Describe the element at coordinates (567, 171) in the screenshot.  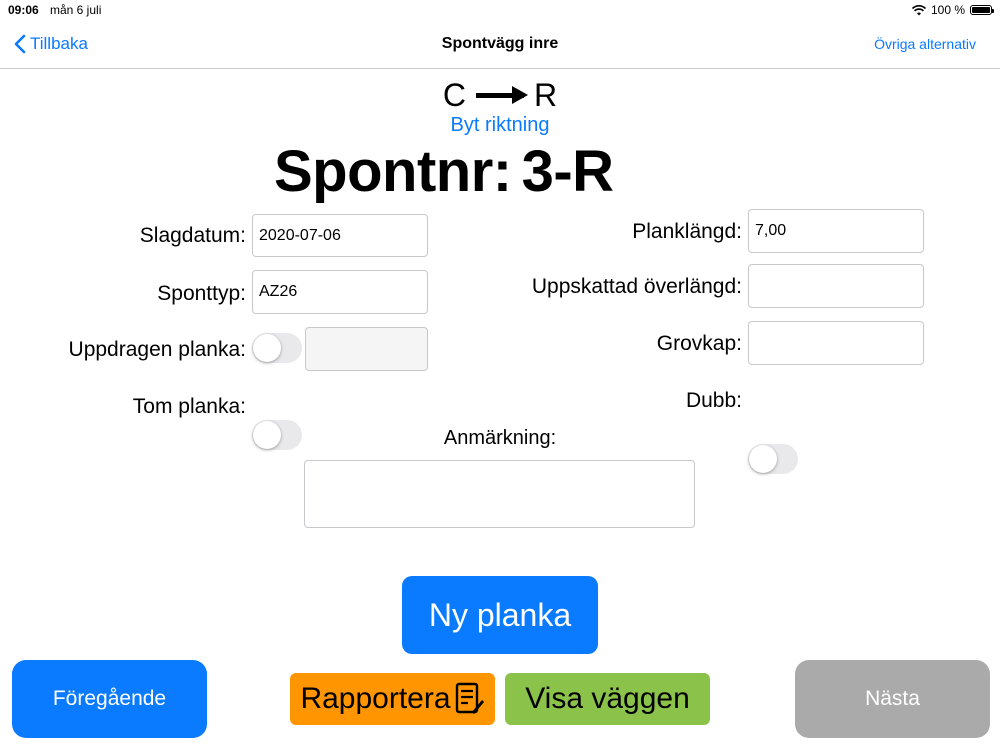
I see `spont-number-value: 3-R` at that location.